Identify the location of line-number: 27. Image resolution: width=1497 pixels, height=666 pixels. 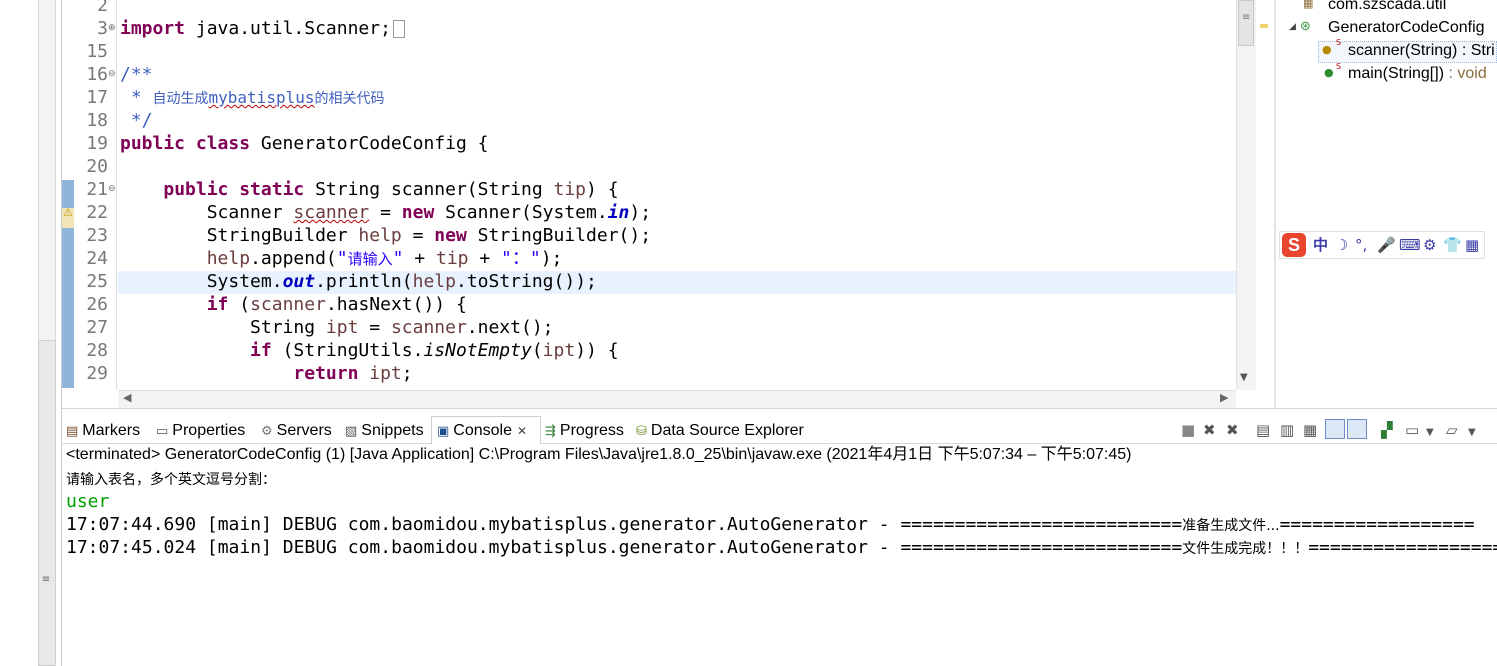
(97, 327).